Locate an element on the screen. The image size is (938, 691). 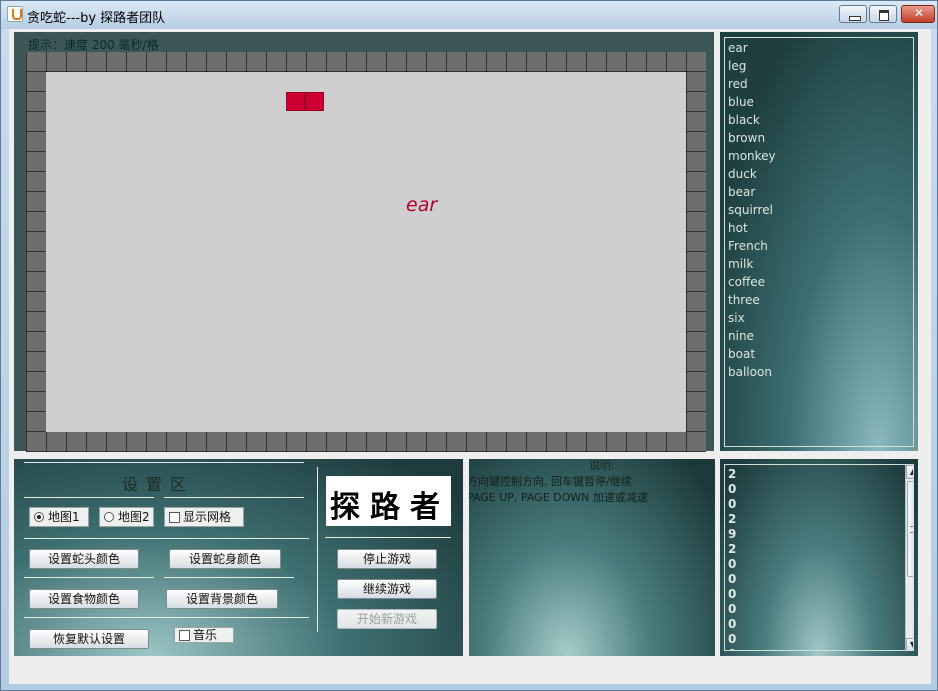
maximize-button is located at coordinates (883, 14).